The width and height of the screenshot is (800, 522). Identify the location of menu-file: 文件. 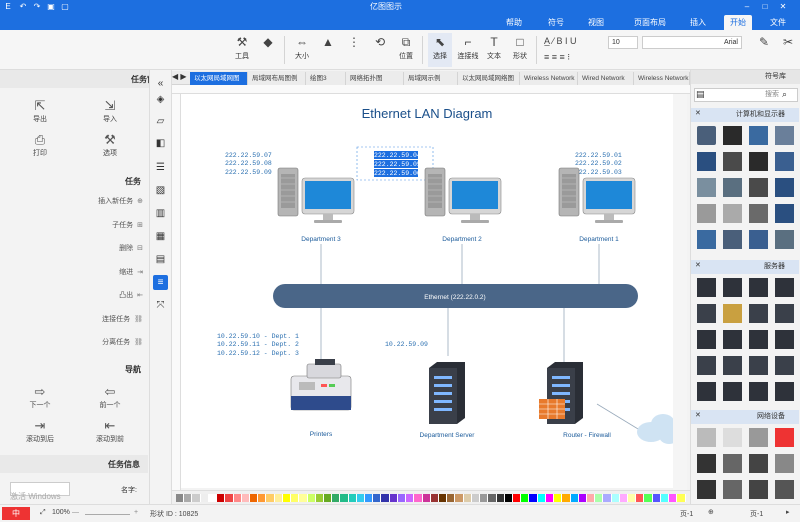
(778, 22).